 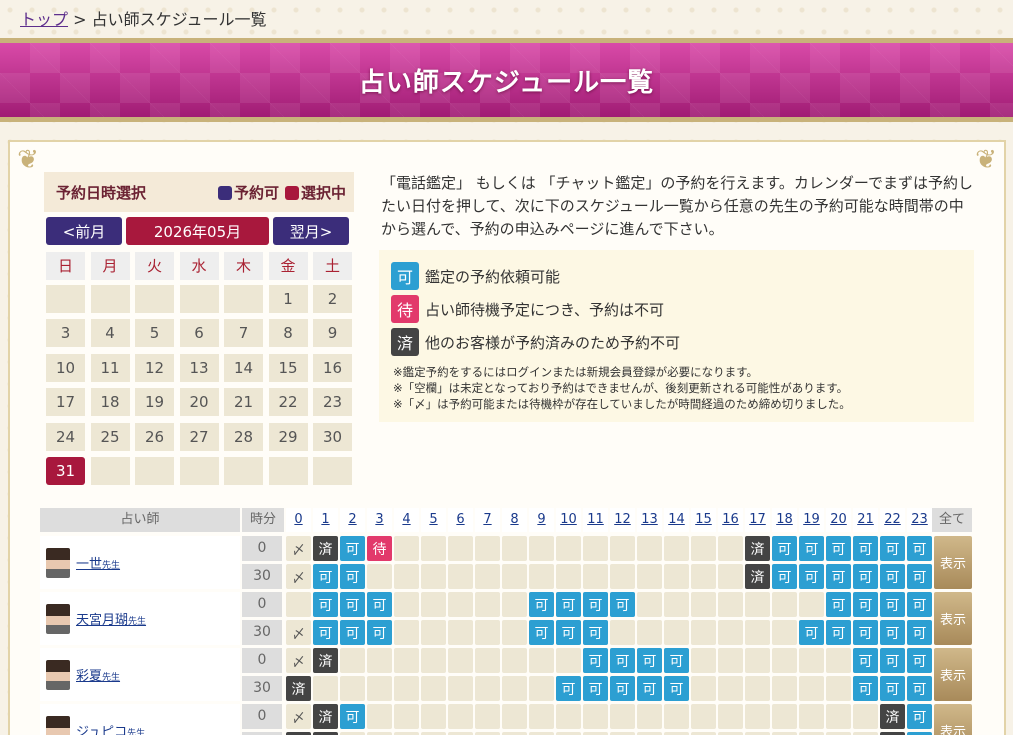 What do you see at coordinates (865, 520) in the screenshot?
I see `hour-link: 21` at bounding box center [865, 520].